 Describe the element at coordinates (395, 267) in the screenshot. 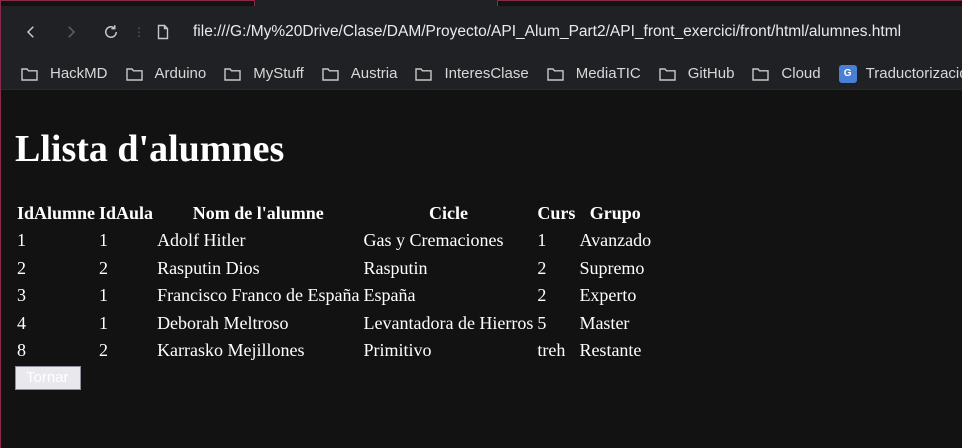

I see `table-cell: Rasputin` at that location.